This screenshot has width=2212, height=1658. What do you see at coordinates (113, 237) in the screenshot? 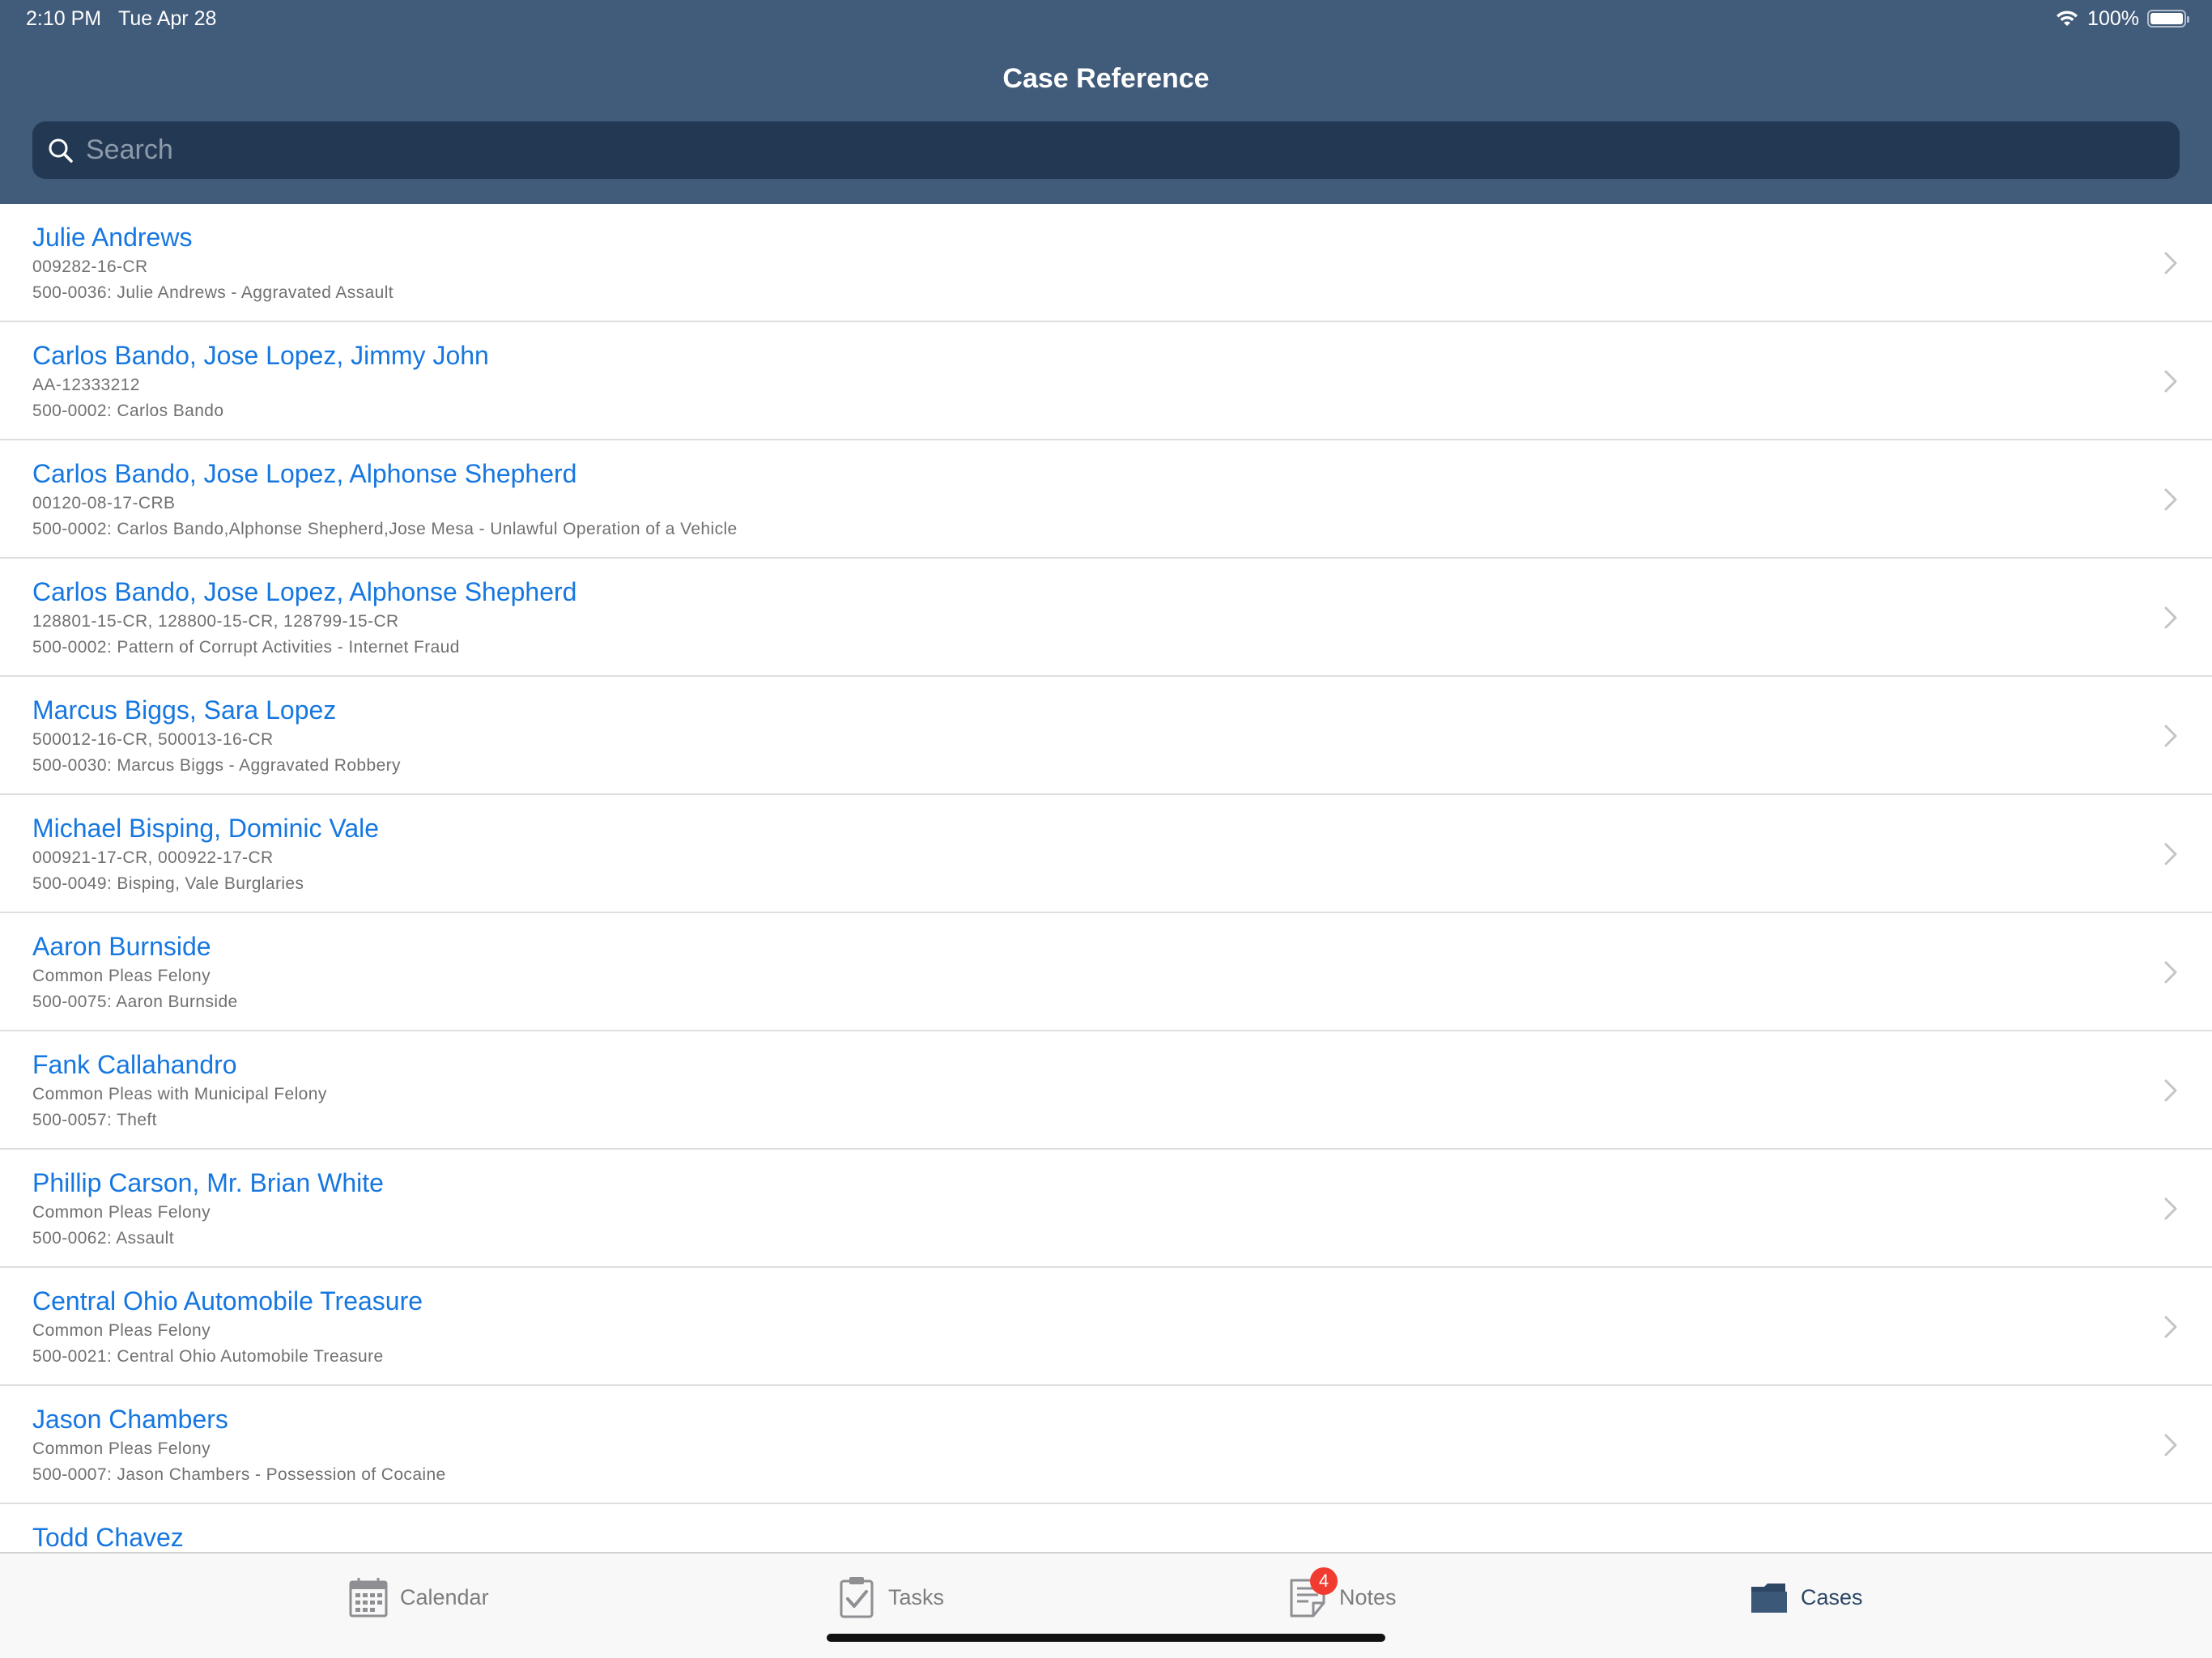
I see `case-name: Julie Andrews` at bounding box center [113, 237].